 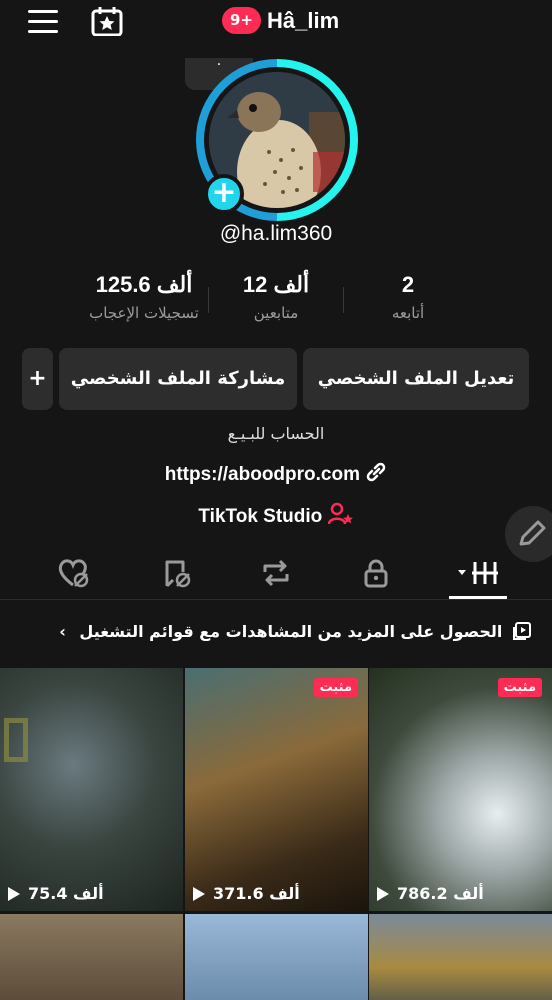 I want to click on profile-handle: @ha.lim360, so click(x=276, y=233).